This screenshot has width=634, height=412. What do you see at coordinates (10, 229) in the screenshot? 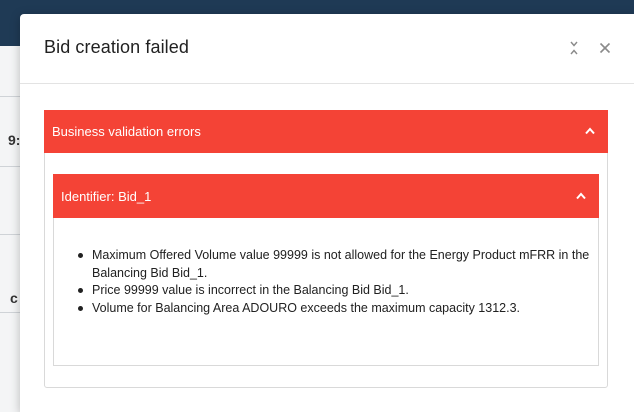
I see `background-panel: 9: c` at bounding box center [10, 229].